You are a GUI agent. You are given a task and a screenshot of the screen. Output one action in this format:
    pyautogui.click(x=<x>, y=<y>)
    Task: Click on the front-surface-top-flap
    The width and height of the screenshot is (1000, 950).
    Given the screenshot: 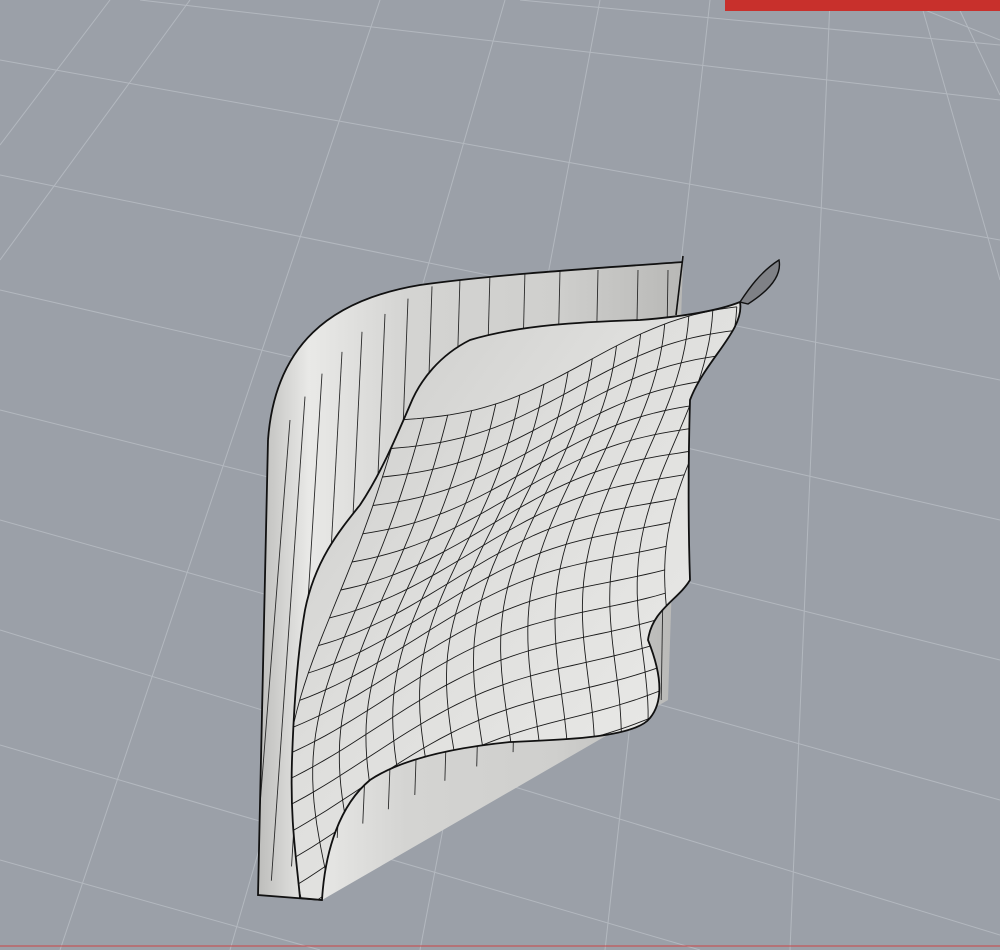 What is the action you would take?
    pyautogui.click(x=759, y=281)
    